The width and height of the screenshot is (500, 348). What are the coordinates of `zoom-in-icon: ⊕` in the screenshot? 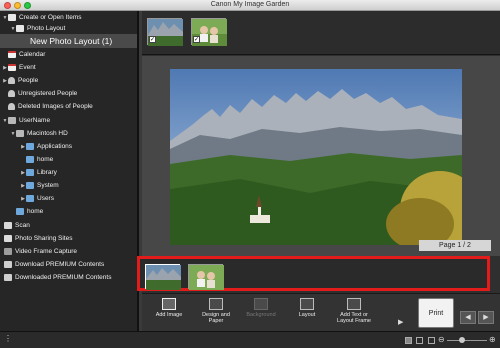 It's located at (492, 339).